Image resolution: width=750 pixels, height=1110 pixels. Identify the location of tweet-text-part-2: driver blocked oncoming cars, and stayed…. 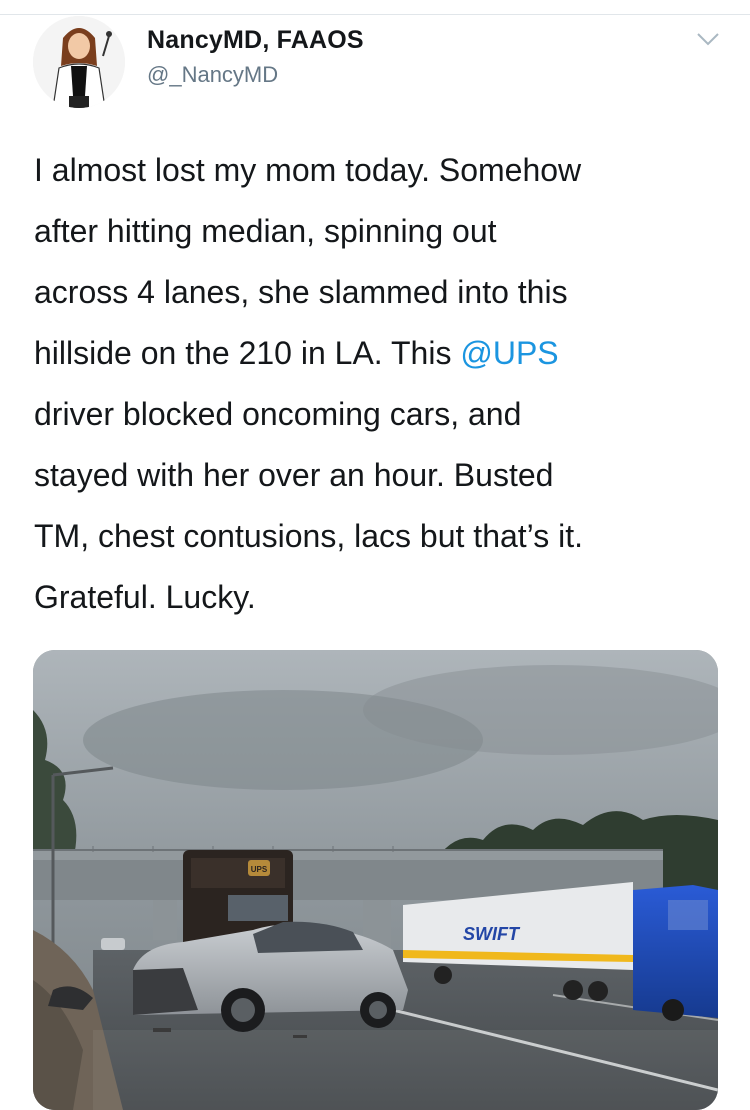
(308, 505).